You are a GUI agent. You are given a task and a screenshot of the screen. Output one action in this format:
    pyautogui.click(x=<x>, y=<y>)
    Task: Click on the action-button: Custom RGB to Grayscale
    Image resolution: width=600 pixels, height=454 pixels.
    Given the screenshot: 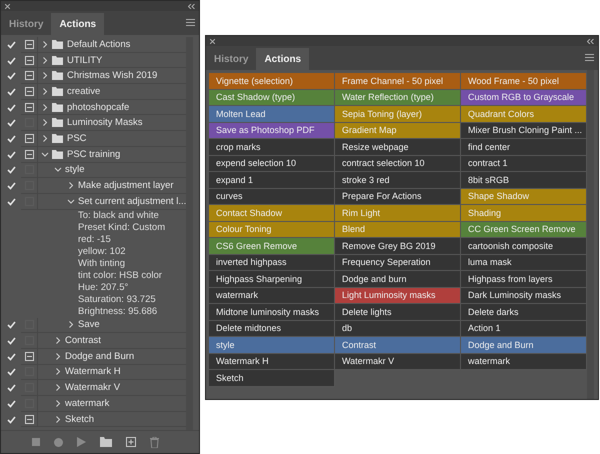 What is the action you would take?
    pyautogui.click(x=524, y=98)
    